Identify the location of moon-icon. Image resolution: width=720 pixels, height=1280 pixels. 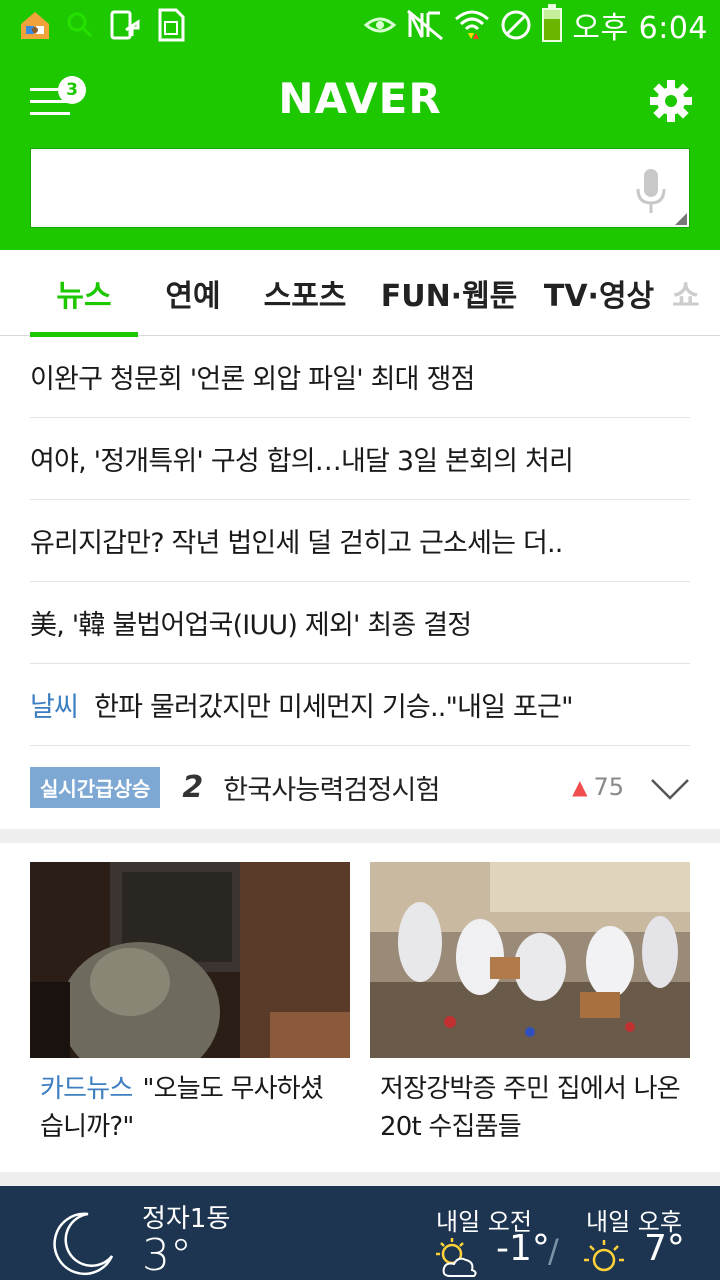
(83, 1243).